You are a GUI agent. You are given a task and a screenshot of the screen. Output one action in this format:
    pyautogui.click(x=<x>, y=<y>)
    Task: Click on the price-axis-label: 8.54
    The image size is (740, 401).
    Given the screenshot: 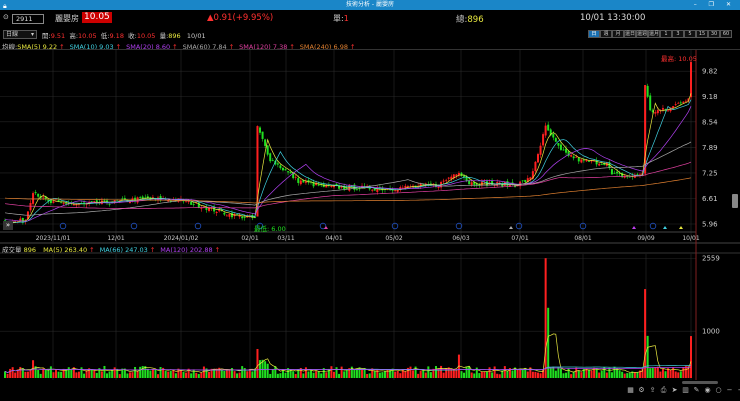 What is the action you would take?
    pyautogui.click(x=710, y=122)
    